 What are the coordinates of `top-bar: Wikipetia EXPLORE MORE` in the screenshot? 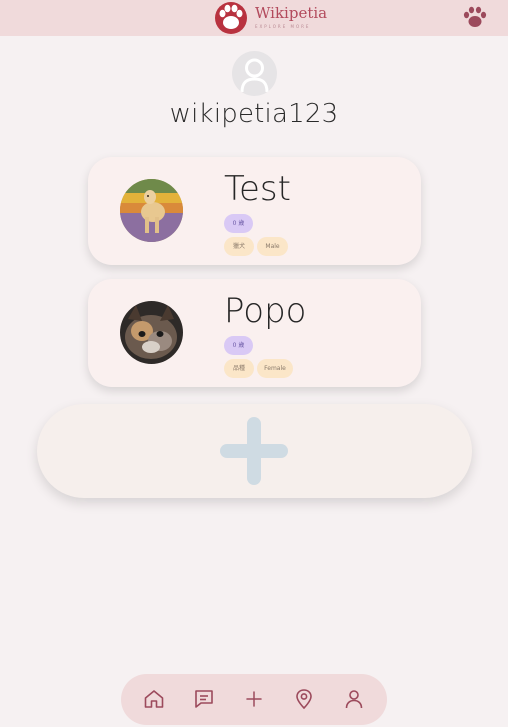 It's located at (254, 18).